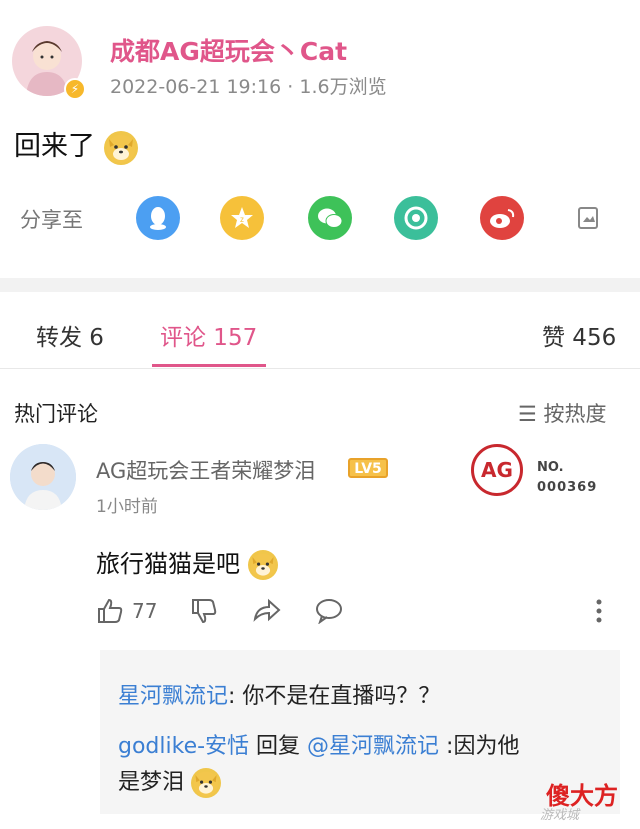 Image resolution: width=640 pixels, height=829 pixels. What do you see at coordinates (145, 611) in the screenshot?
I see `like-count: 77` at bounding box center [145, 611].